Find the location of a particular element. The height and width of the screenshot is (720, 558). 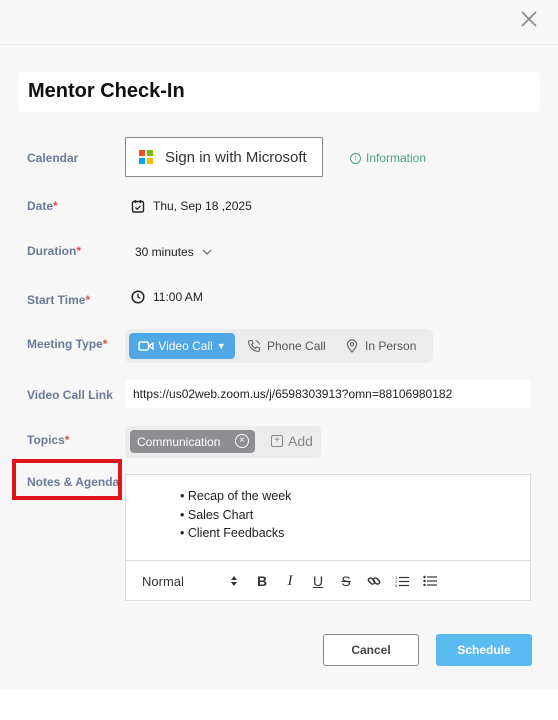

topics-label-text: Topics is located at coordinates (46, 440).